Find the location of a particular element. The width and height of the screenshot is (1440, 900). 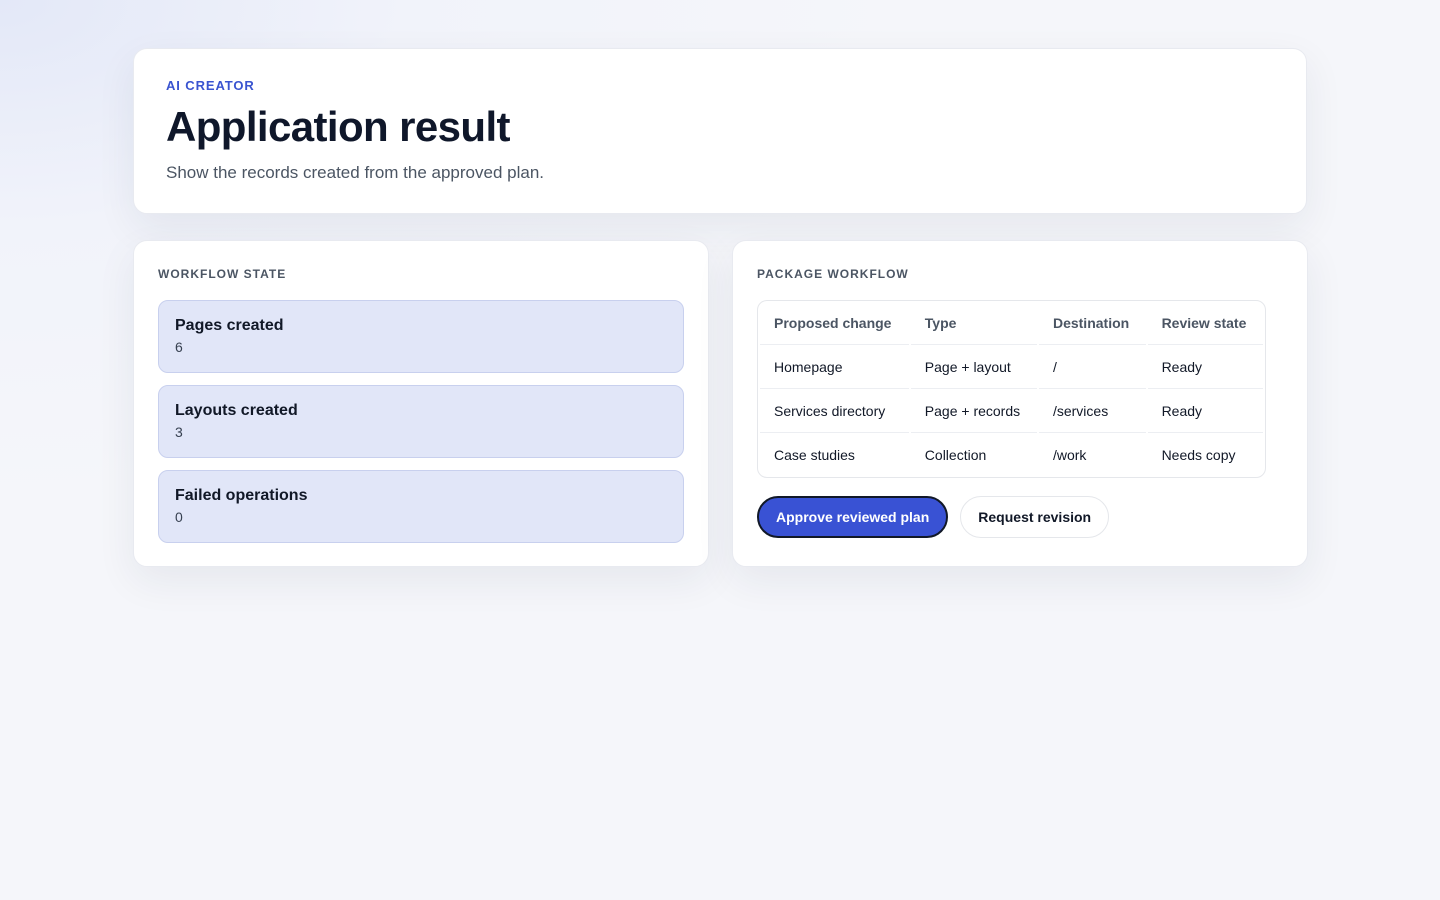

table-cell: Needs copy is located at coordinates (1198, 455).